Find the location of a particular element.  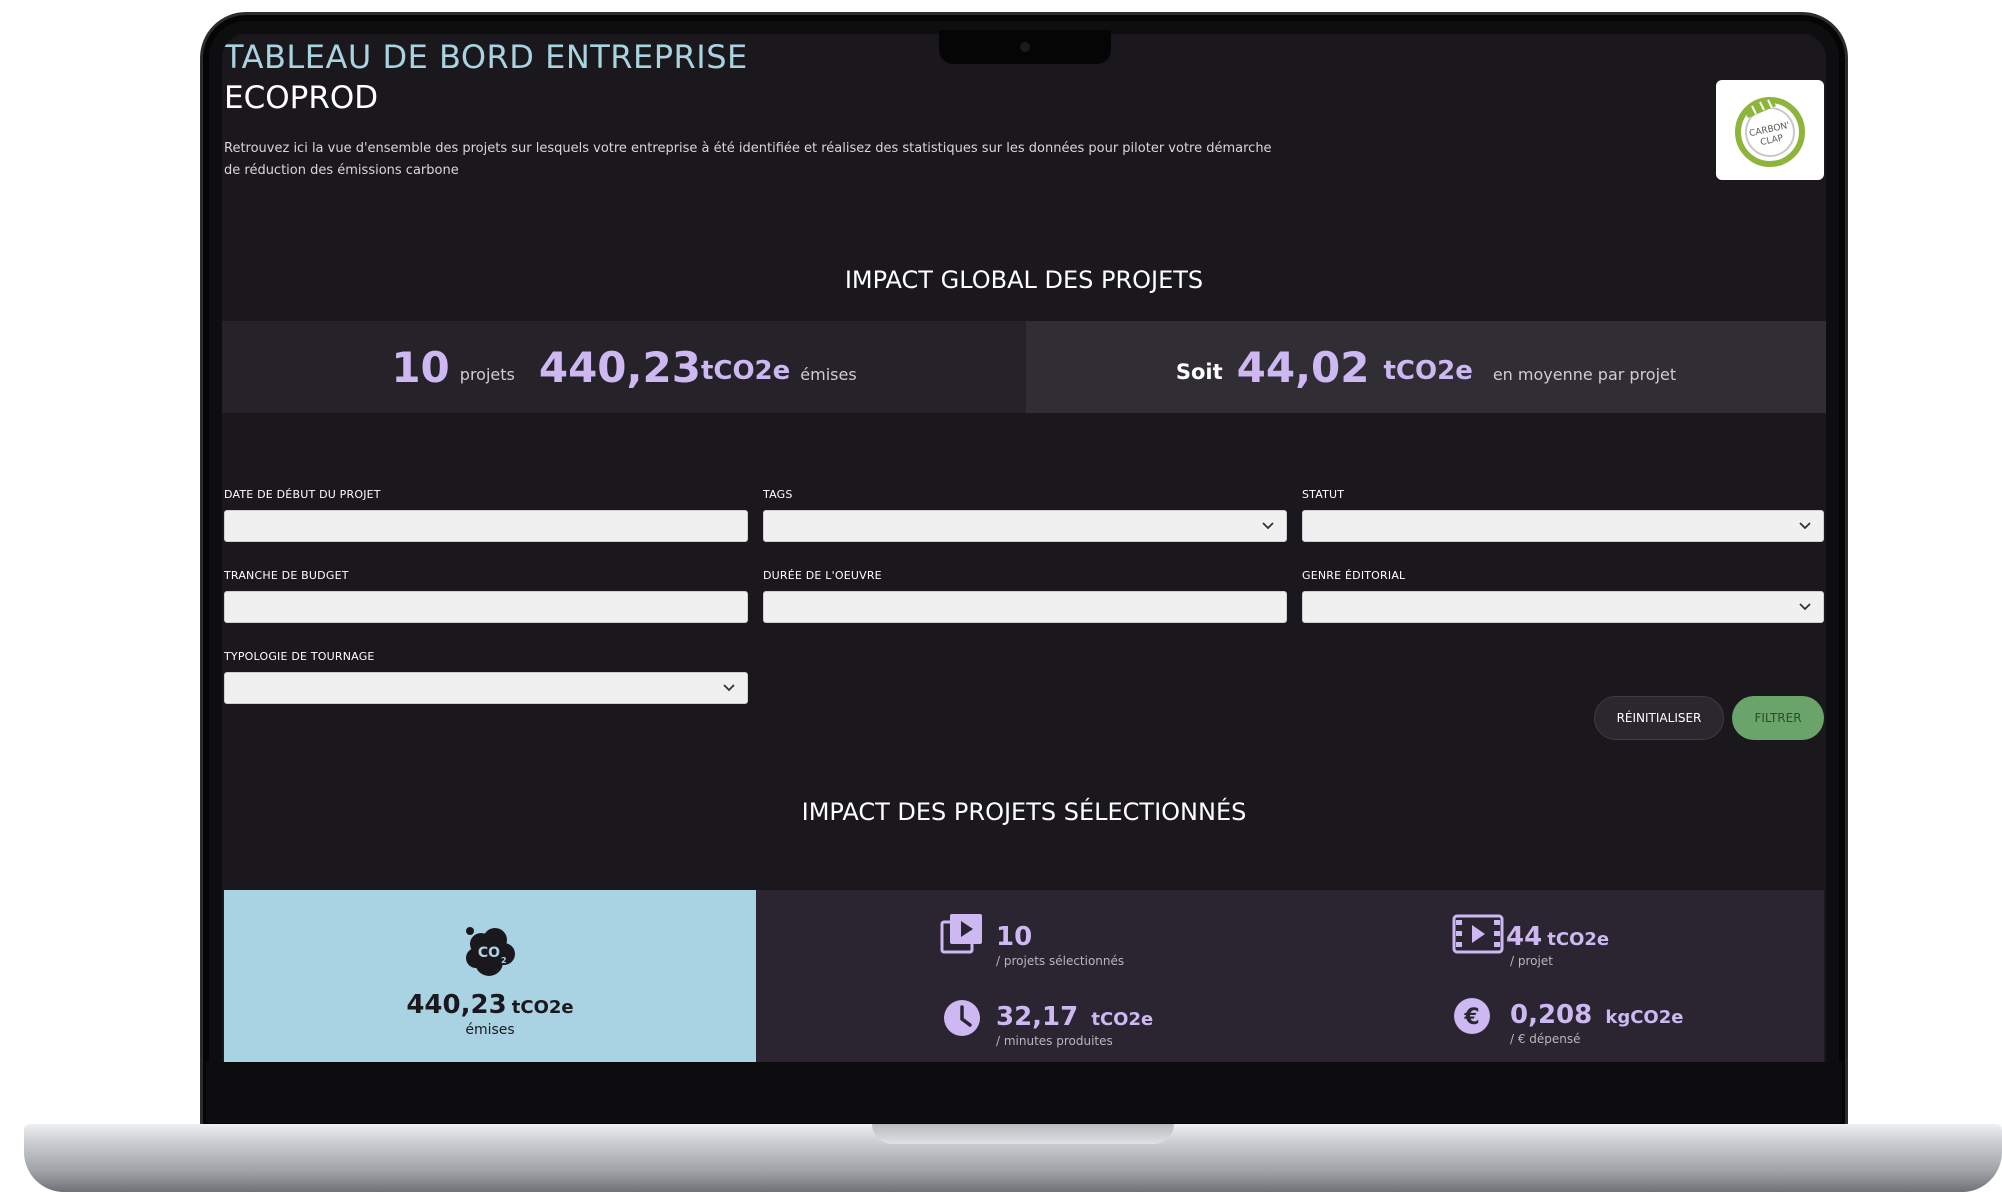

video-library-icon is located at coordinates (961, 934).